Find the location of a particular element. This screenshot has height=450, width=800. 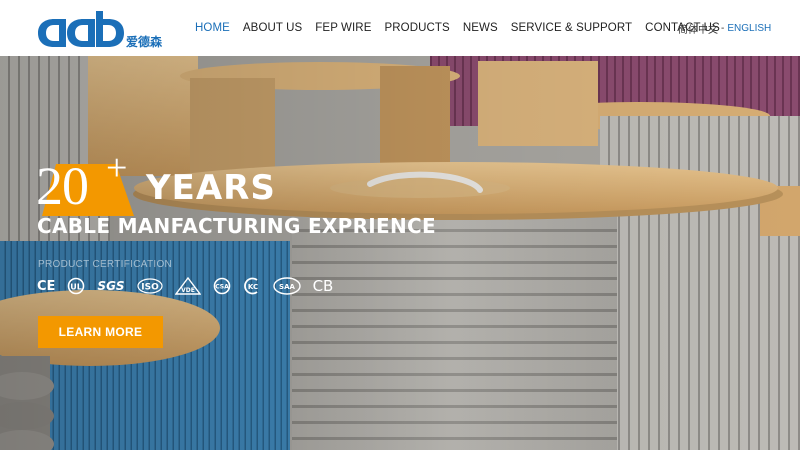

svg-text: VDE is located at coordinates (188, 290).